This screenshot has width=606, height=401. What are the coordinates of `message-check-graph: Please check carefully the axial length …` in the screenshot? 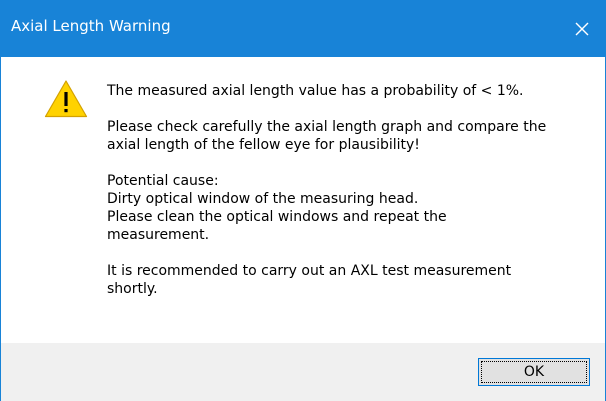 It's located at (327, 136).